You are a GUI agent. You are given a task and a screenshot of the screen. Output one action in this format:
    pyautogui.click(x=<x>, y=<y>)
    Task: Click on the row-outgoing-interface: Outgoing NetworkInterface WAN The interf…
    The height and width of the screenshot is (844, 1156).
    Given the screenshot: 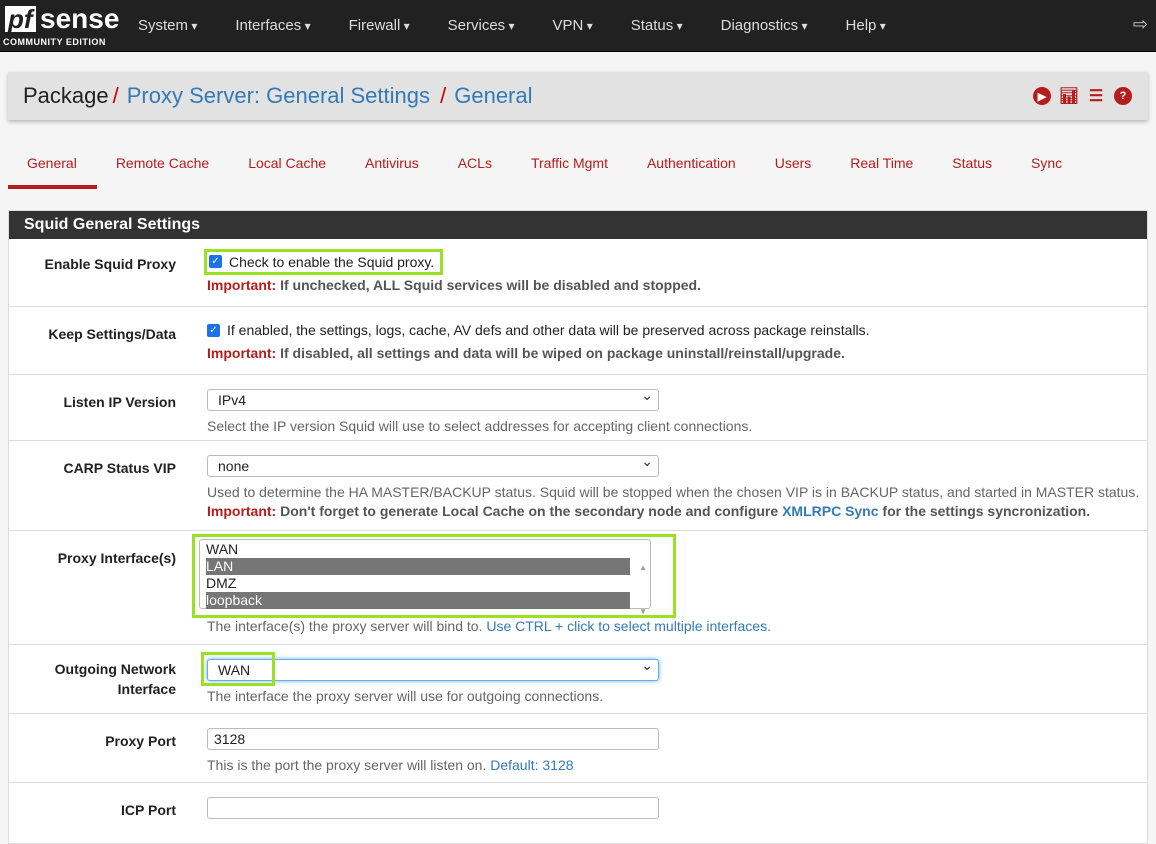 What is the action you would take?
    pyautogui.click(x=578, y=679)
    